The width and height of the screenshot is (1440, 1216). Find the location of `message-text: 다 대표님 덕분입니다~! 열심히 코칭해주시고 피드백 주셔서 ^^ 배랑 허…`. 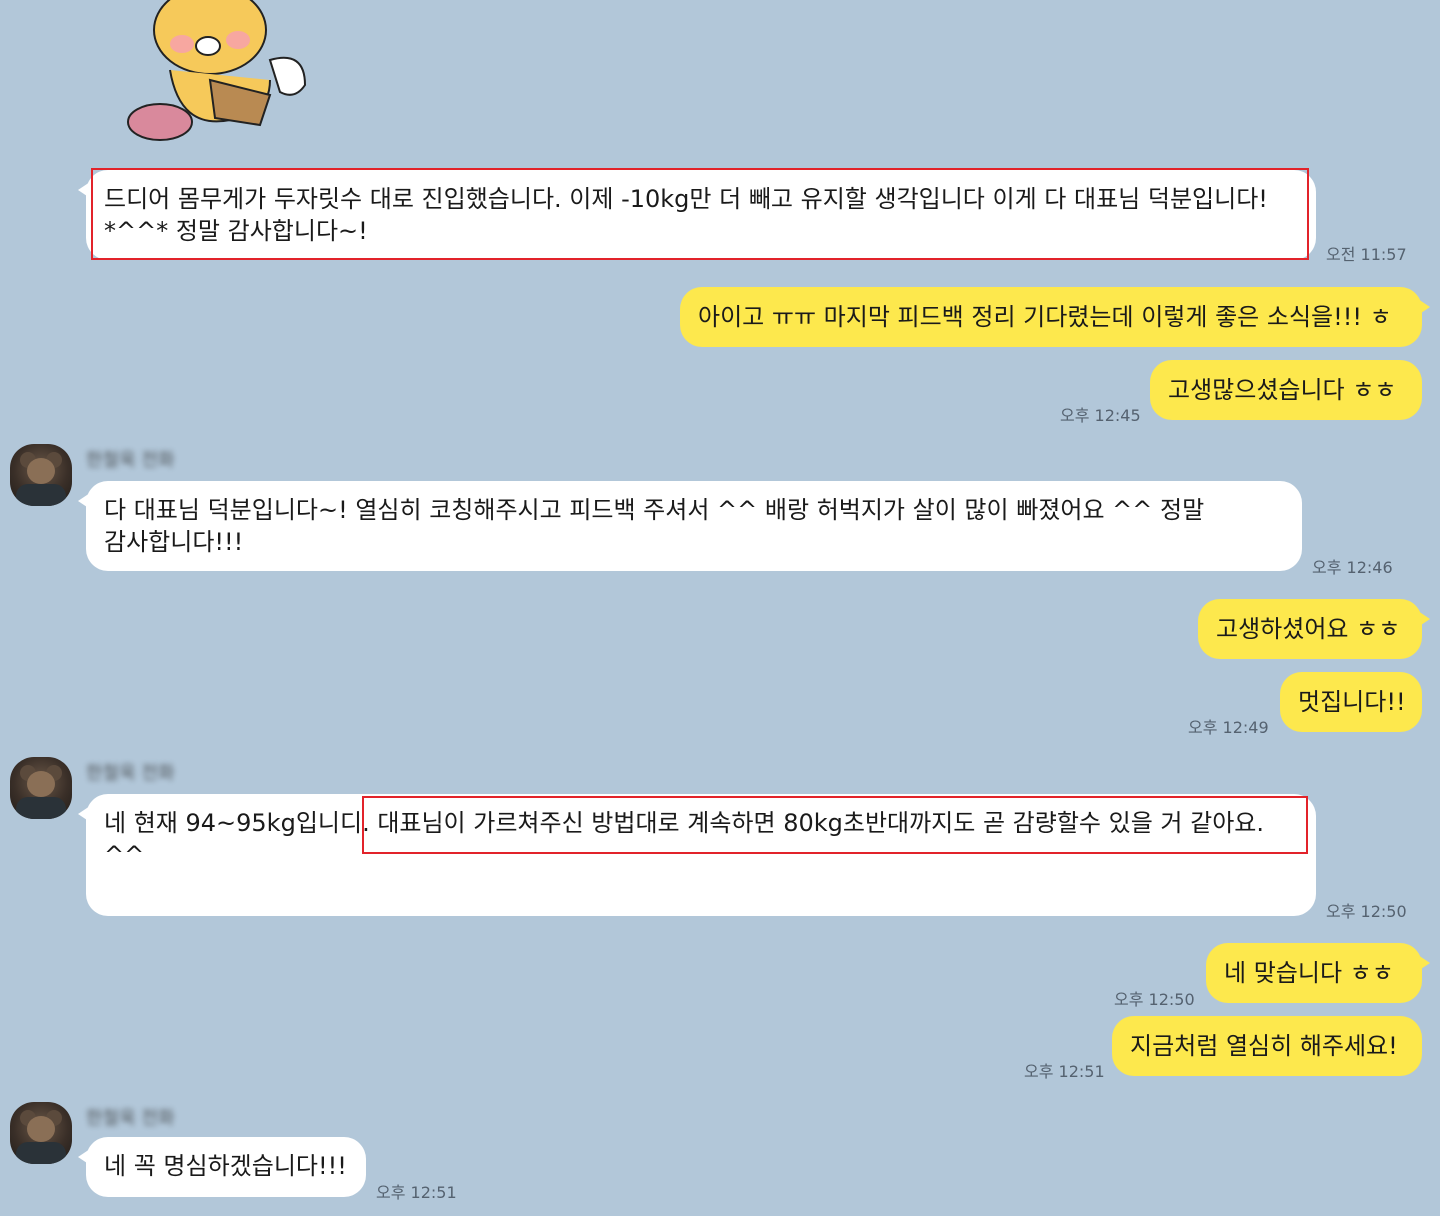

message-text: 다 대표님 덕분입니다~! 열심히 코칭해주시고 피드백 주셔서 ^^ 배랑 허… is located at coordinates (654, 526).